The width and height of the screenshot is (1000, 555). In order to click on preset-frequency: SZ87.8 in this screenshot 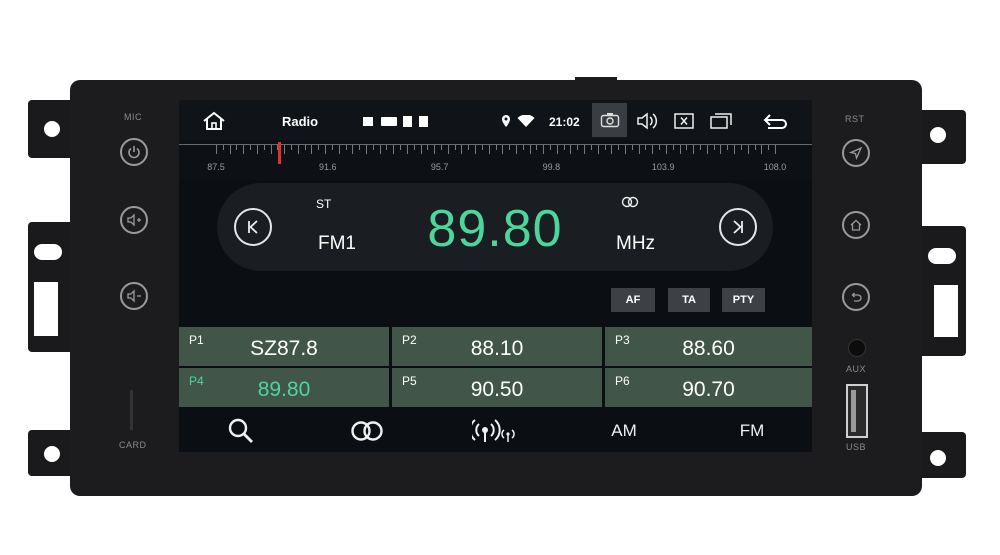, I will do `click(284, 348)`.